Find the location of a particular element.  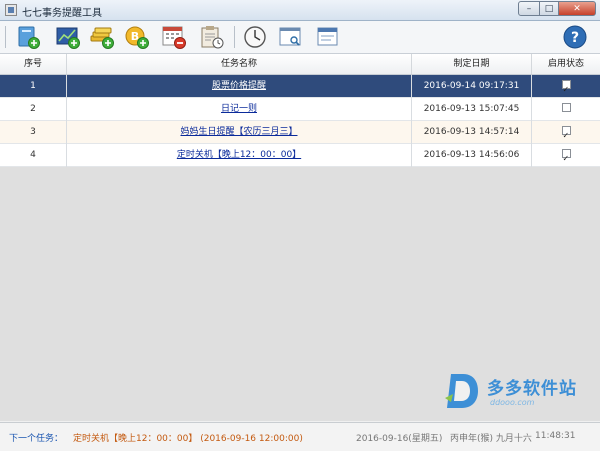

watermark-logo: 多多软件站 ddooo.com is located at coordinates (513, 392).